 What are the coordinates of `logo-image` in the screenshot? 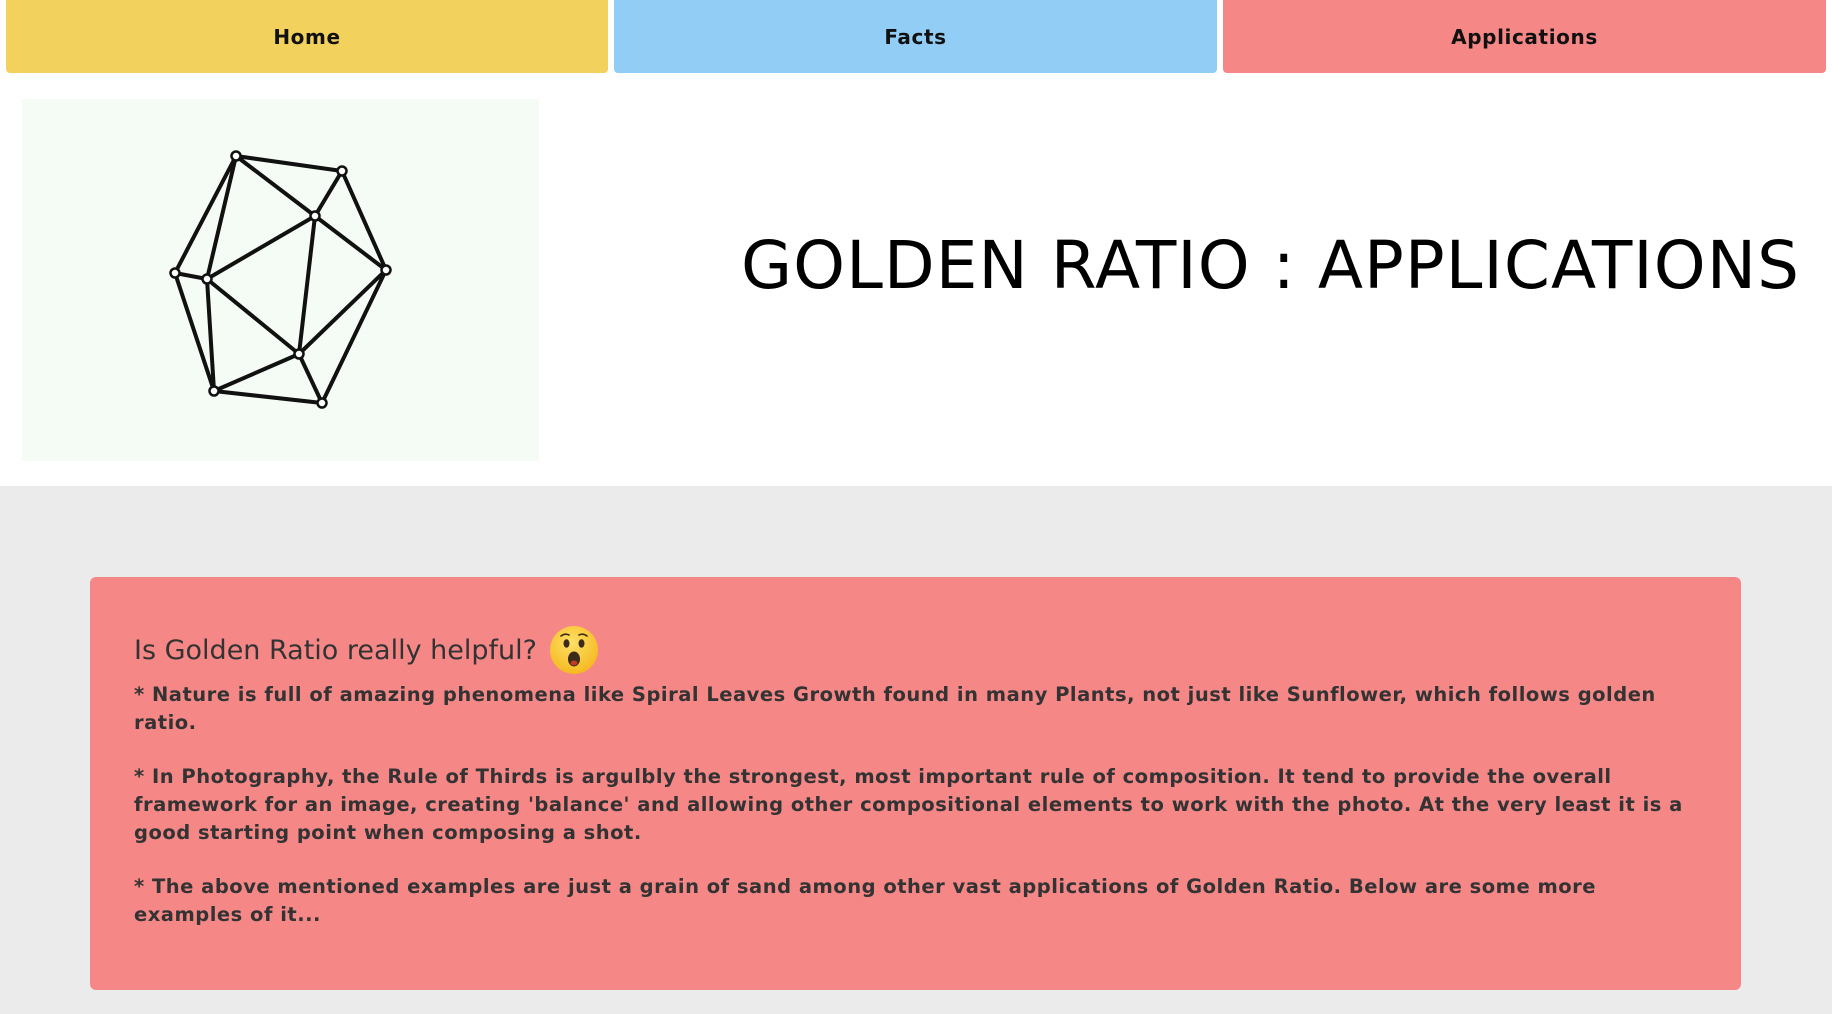 It's located at (280, 280).